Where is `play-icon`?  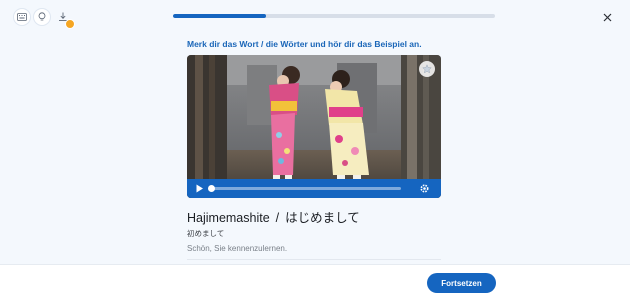 play-icon is located at coordinates (199, 188).